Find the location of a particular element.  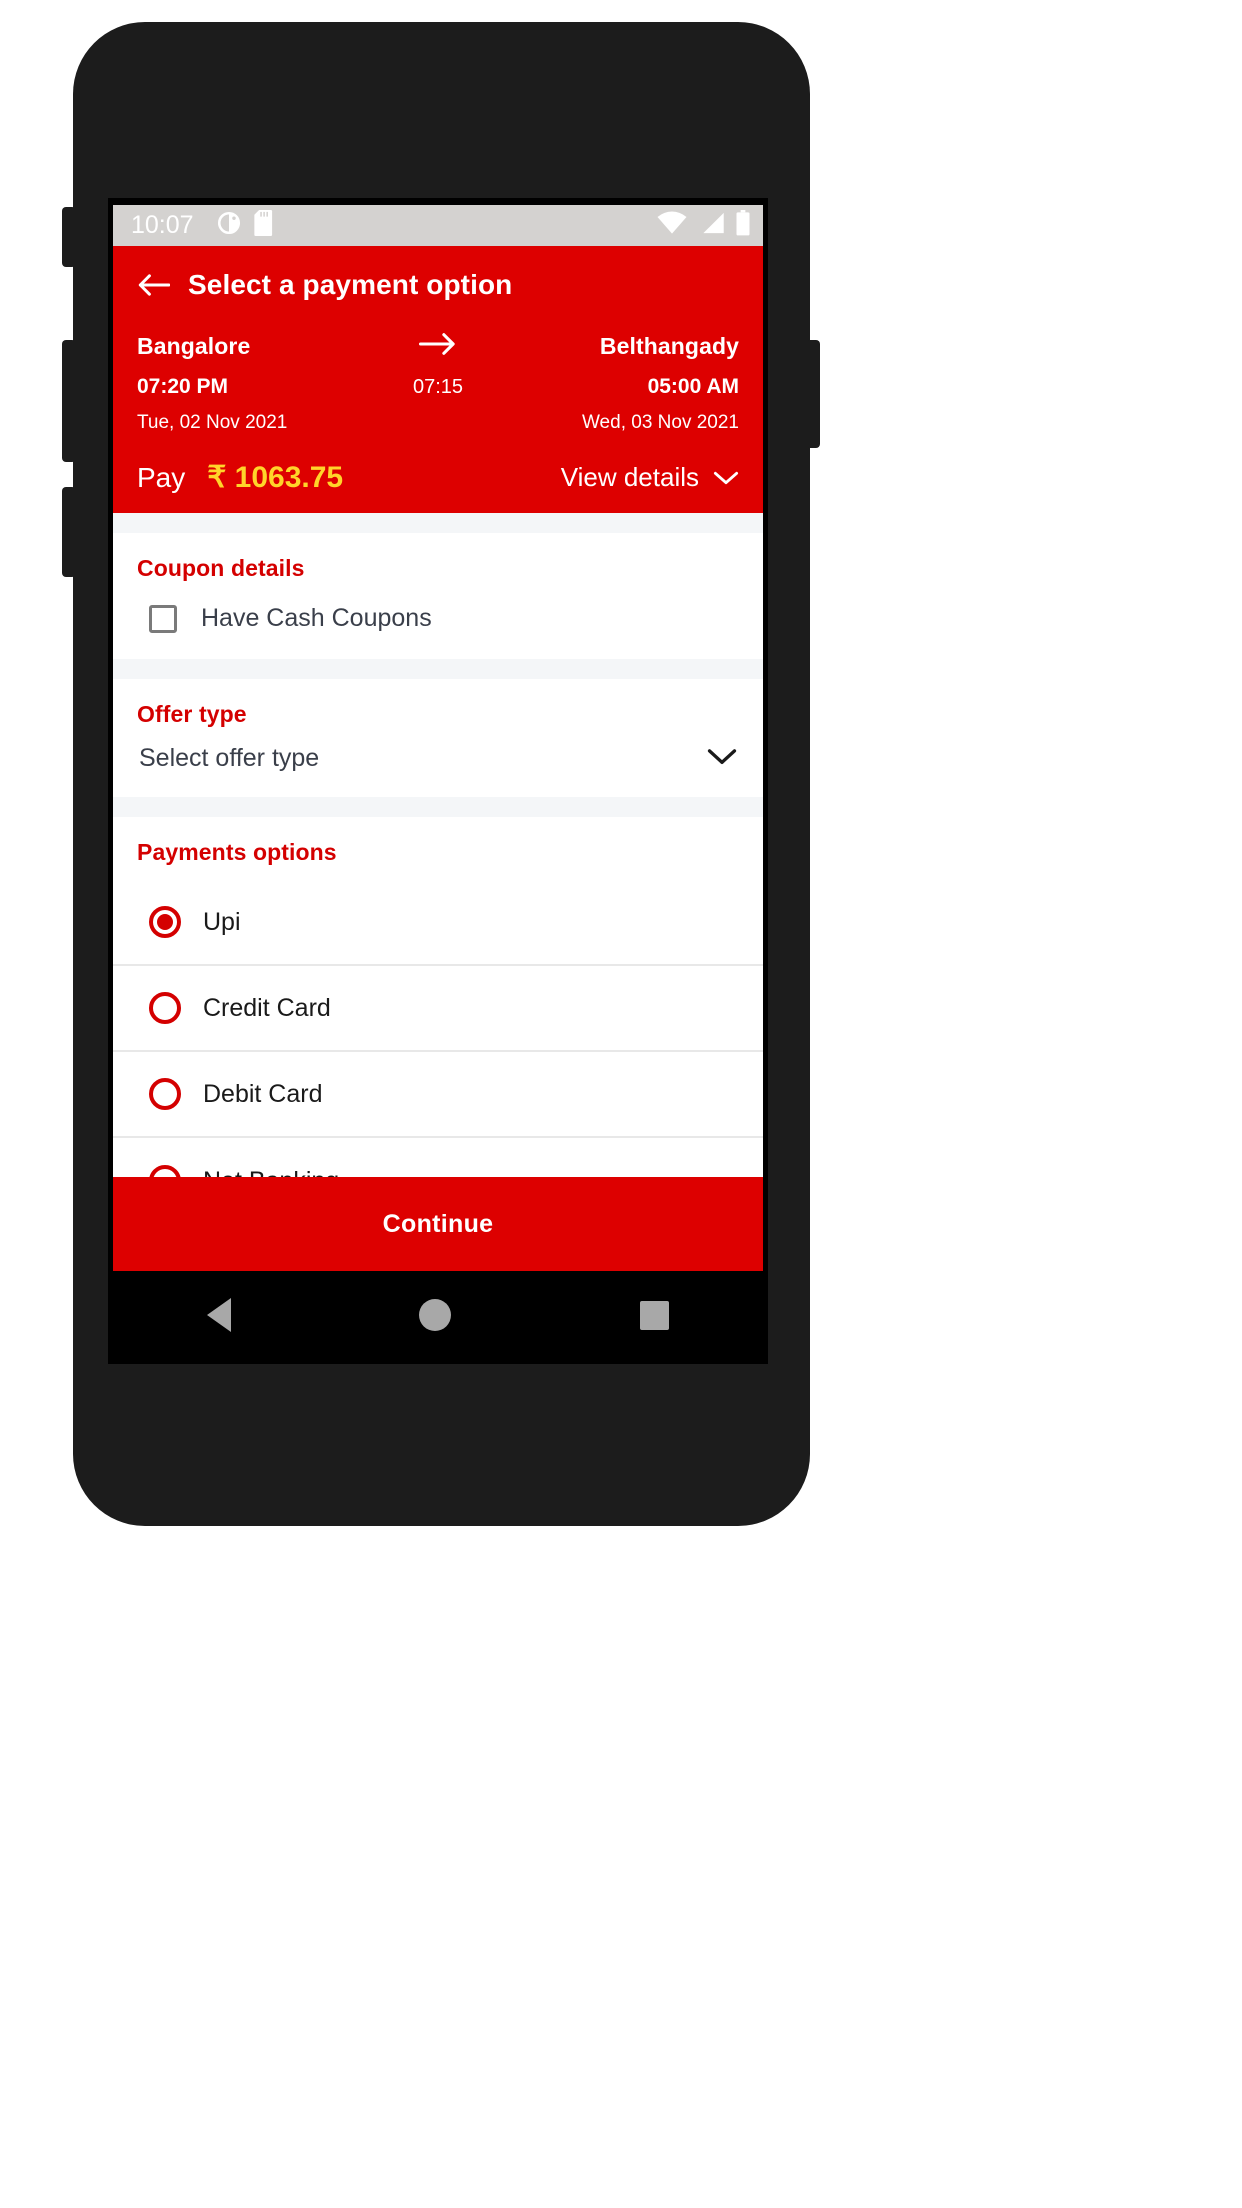

nav-recents-icon is located at coordinates (654, 1315).